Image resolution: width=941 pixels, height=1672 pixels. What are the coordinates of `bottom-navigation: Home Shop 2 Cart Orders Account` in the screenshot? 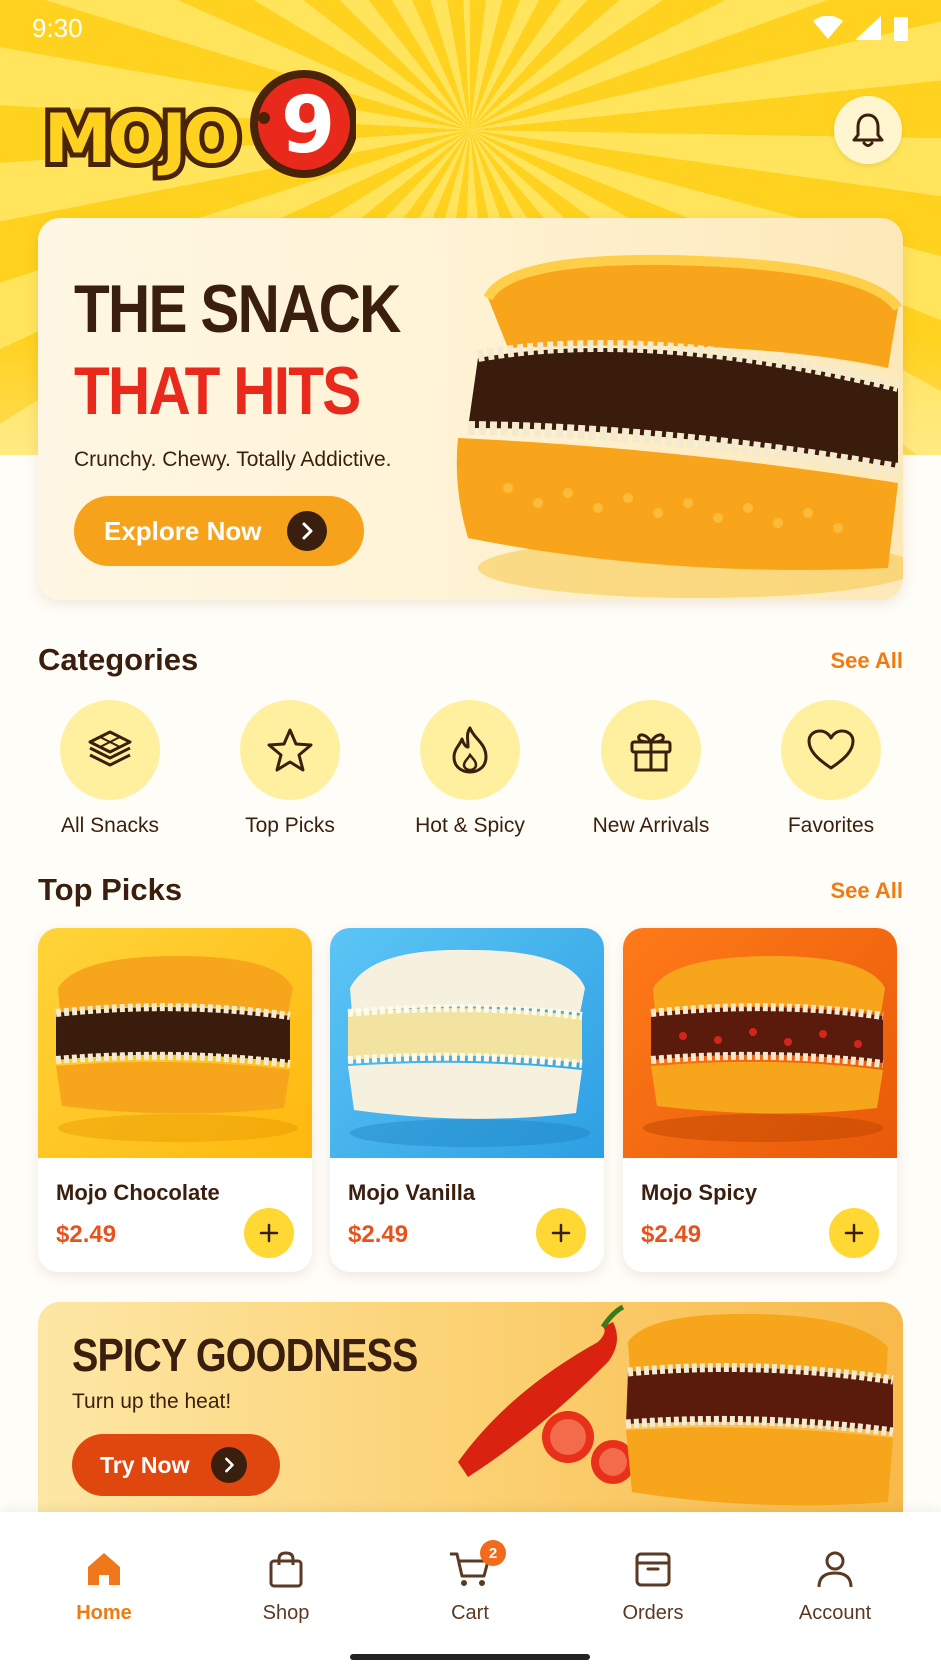 It's located at (470, 1592).